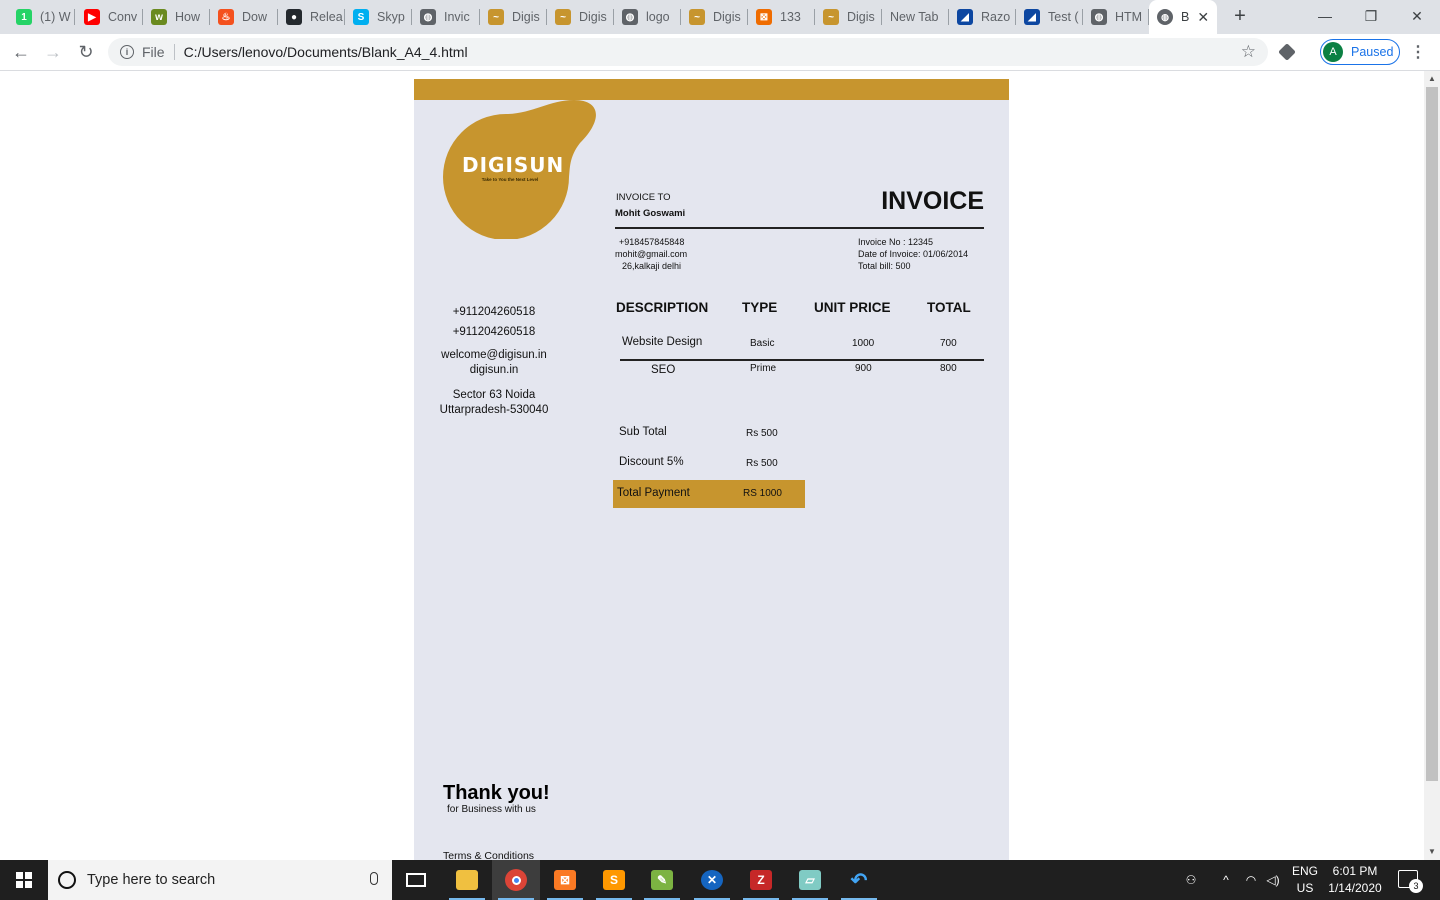 The height and width of the screenshot is (900, 1440). I want to click on company-address-line2: Uttarpradesh-530040, so click(494, 410).